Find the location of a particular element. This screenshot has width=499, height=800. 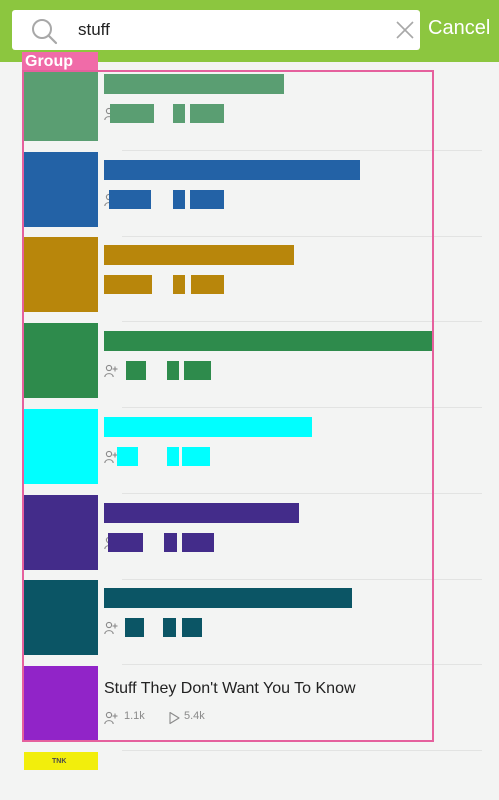

subscriber-count: 1.1k is located at coordinates (134, 716).